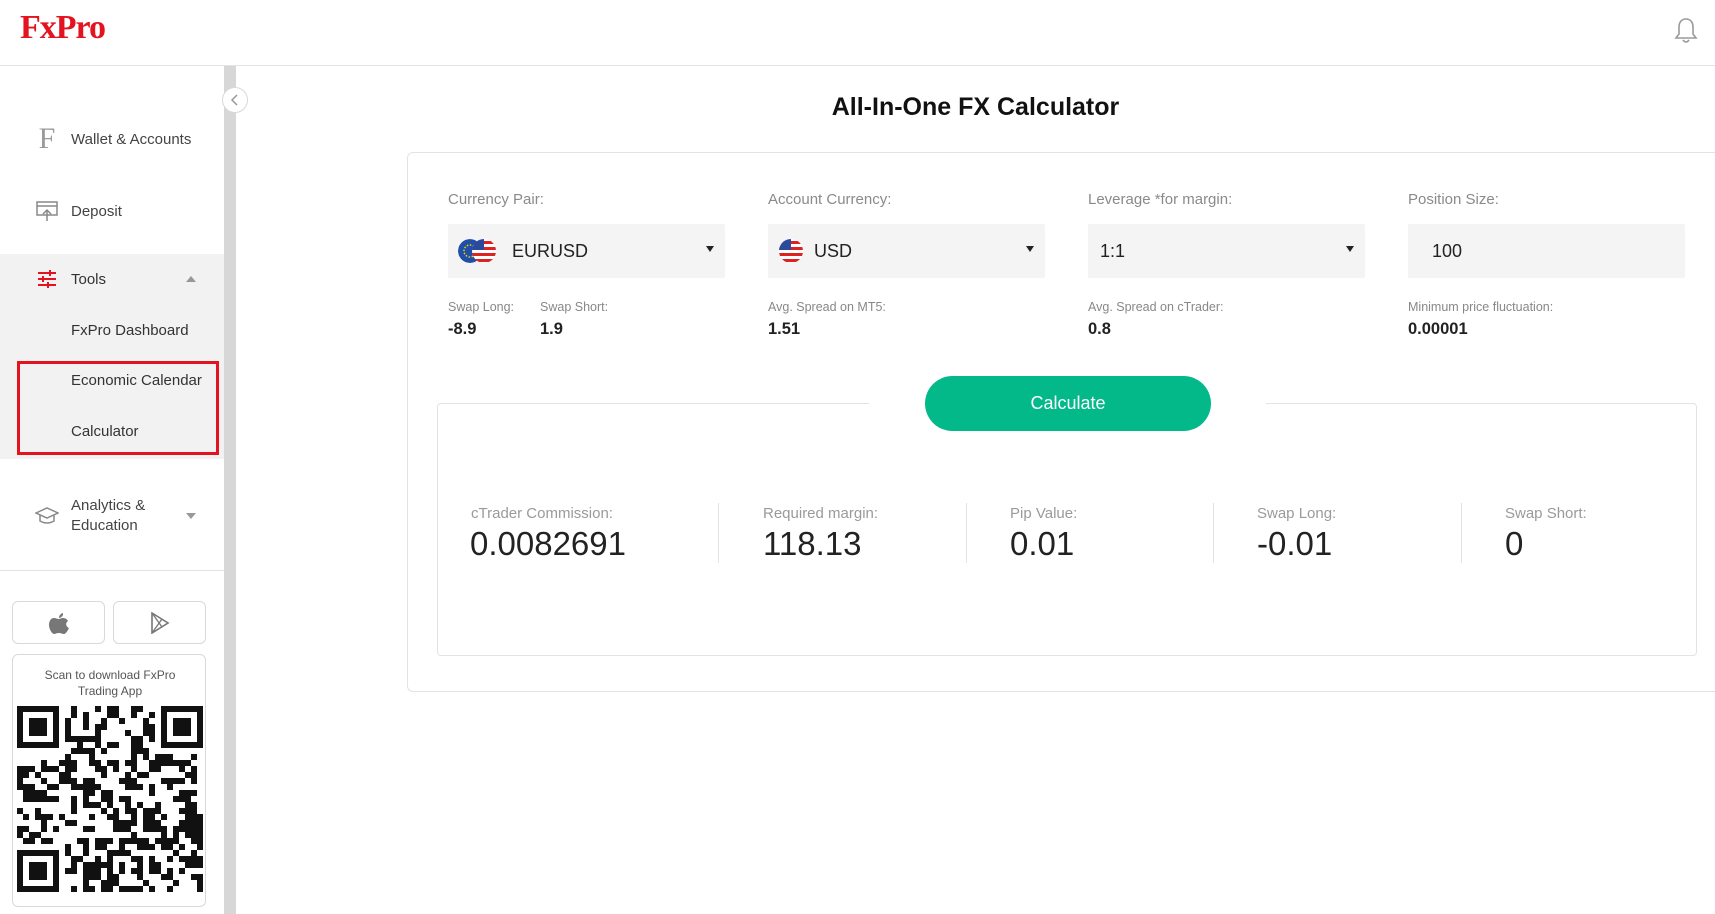 Image resolution: width=1715 pixels, height=914 pixels. What do you see at coordinates (548, 543) in the screenshot?
I see `result-value: 0.0082691` at bounding box center [548, 543].